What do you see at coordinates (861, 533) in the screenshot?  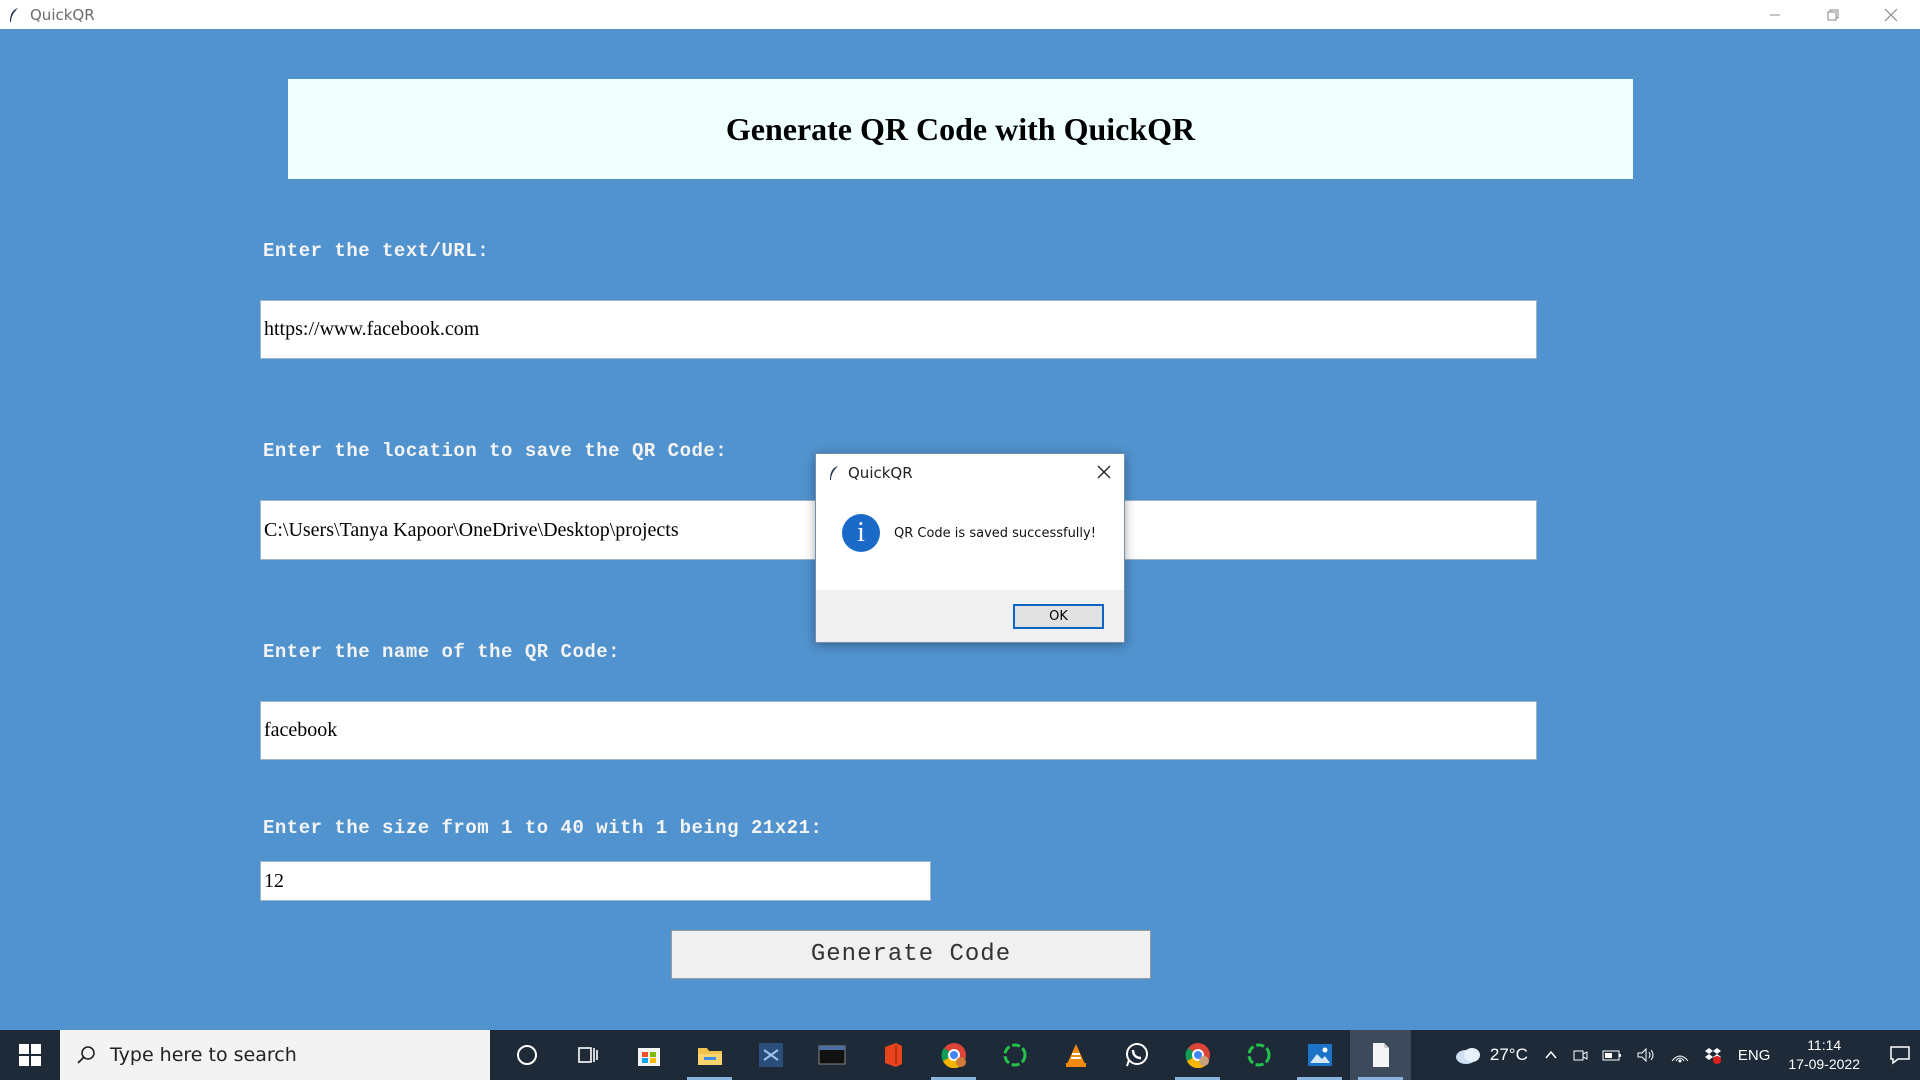 I see `info-icon: i` at bounding box center [861, 533].